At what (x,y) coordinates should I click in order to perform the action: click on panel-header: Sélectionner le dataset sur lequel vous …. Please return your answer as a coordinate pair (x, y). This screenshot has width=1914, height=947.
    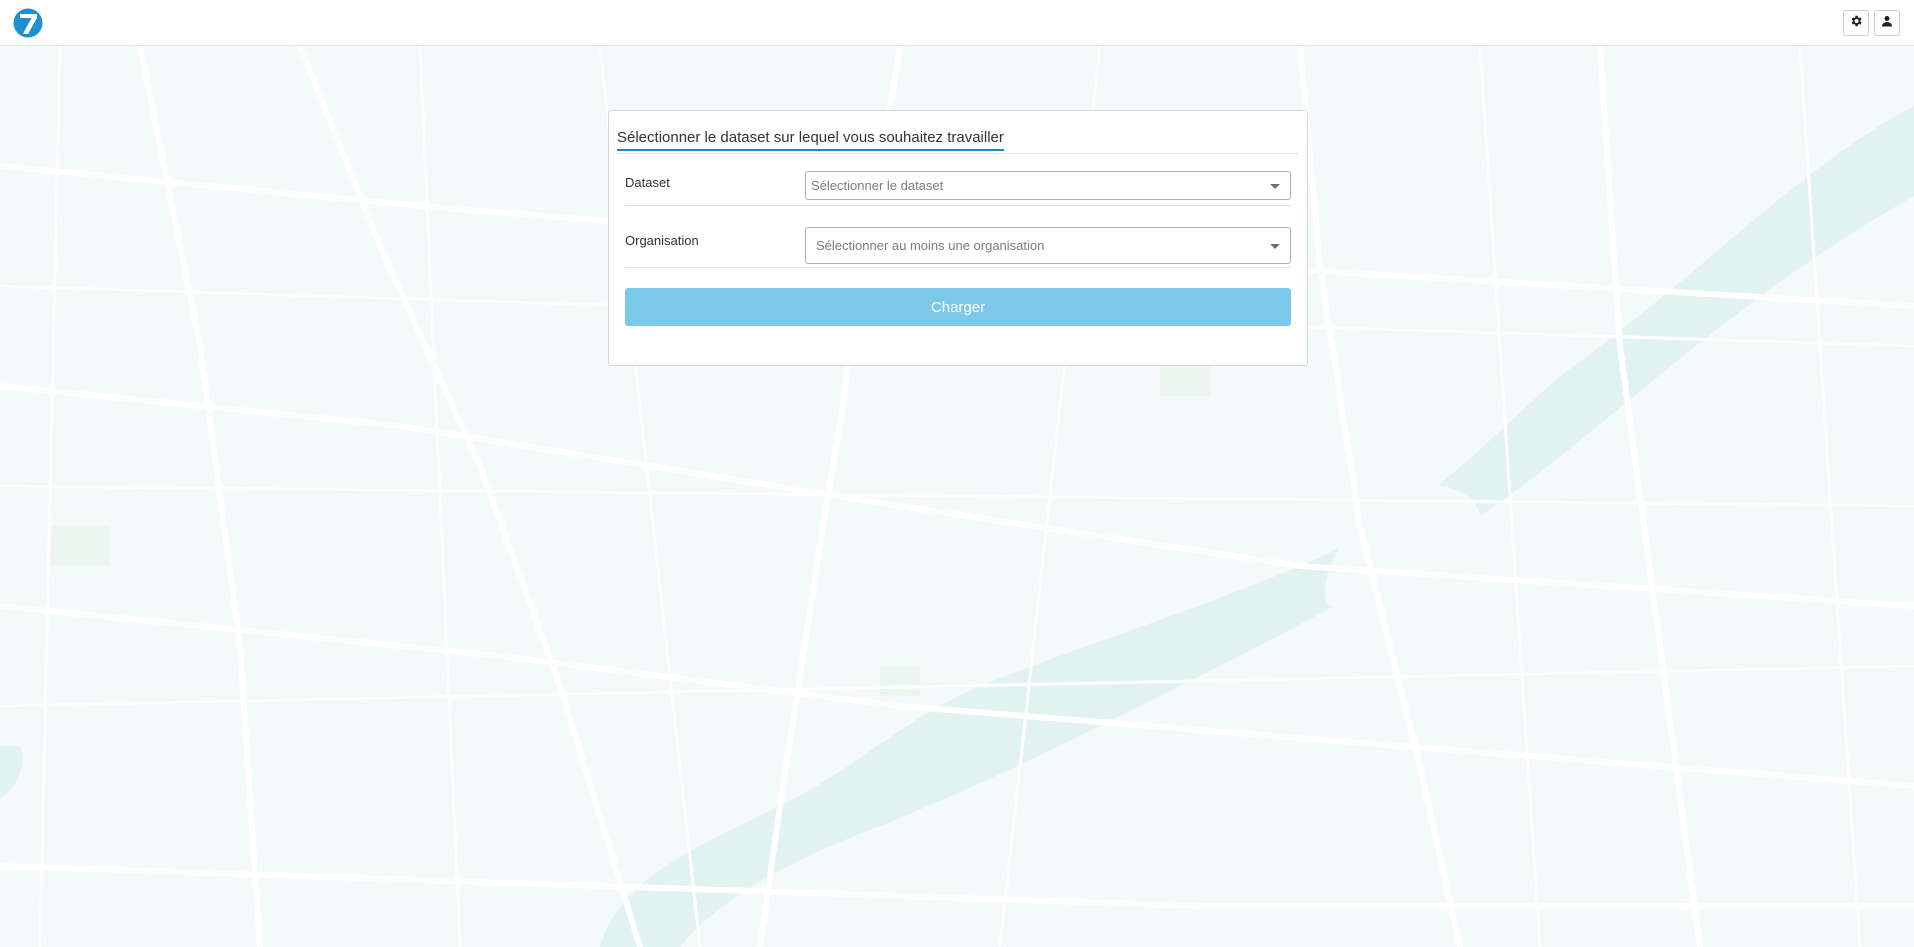
    Looking at the image, I should click on (958, 136).